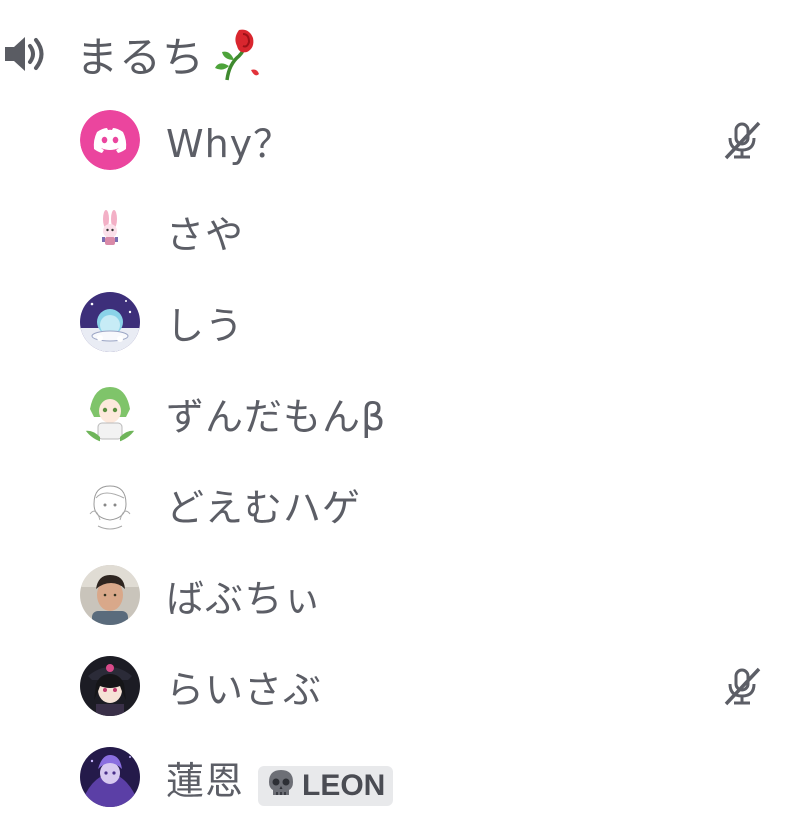 This screenshot has height=817, width=794. What do you see at coordinates (430, 231) in the screenshot?
I see `voice-member: さや` at bounding box center [430, 231].